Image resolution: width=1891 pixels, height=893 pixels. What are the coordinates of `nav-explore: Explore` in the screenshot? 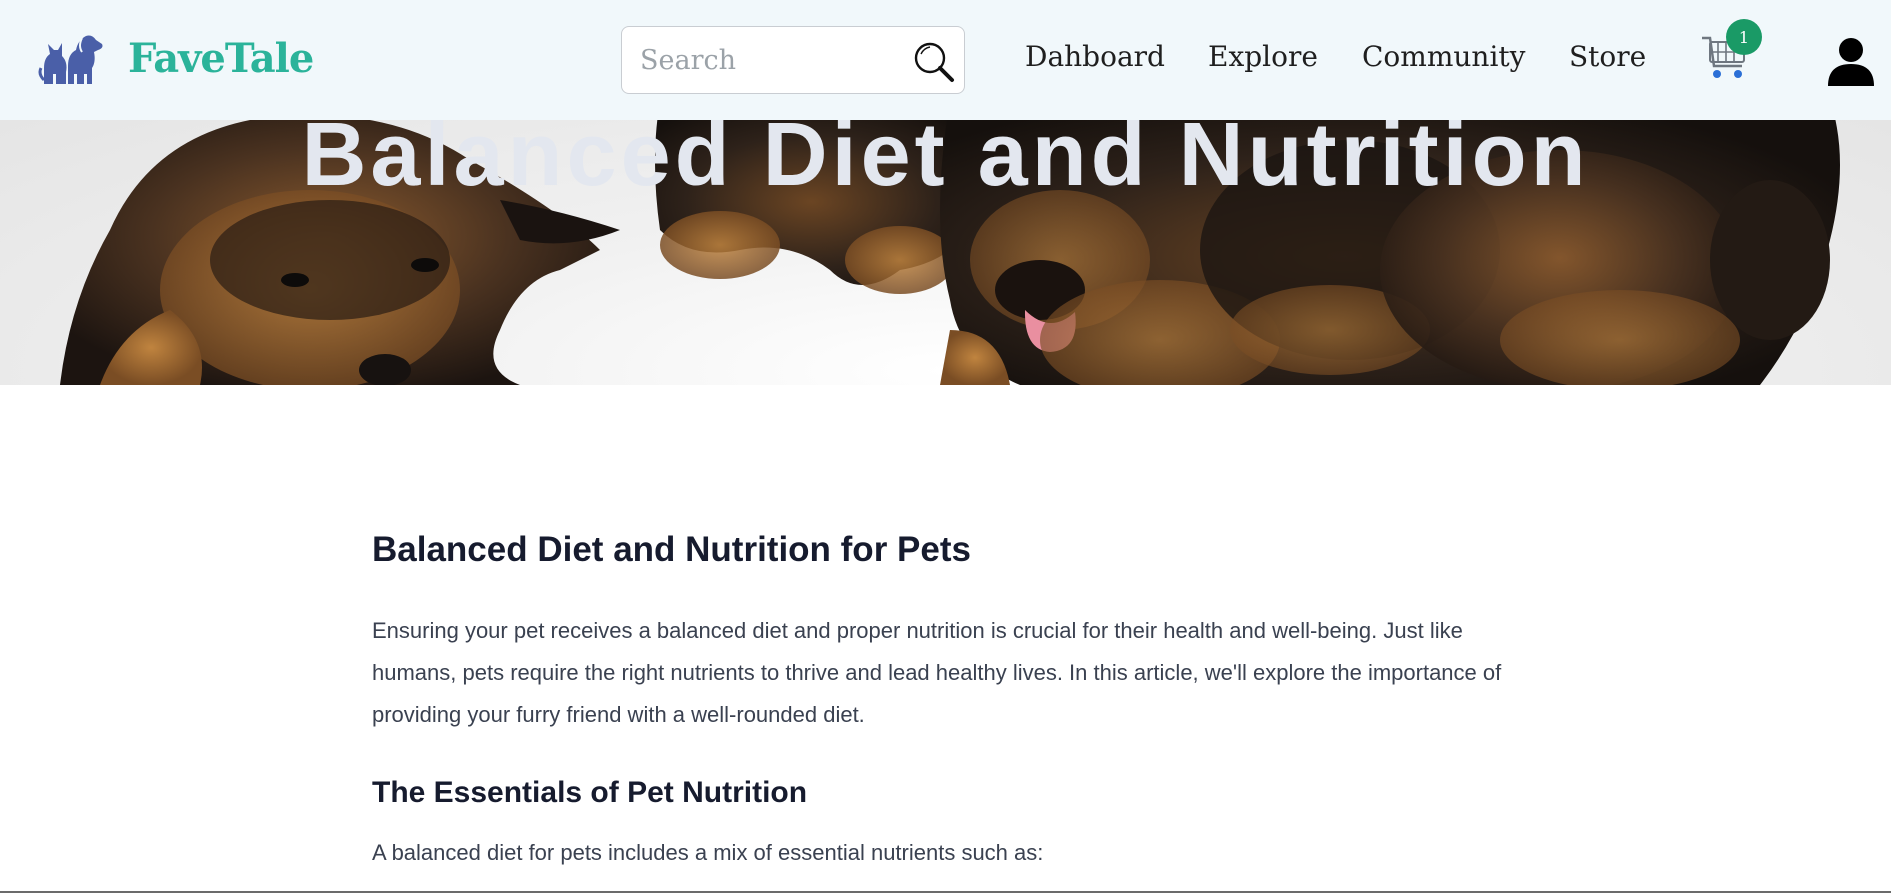 It's located at (1263, 56).